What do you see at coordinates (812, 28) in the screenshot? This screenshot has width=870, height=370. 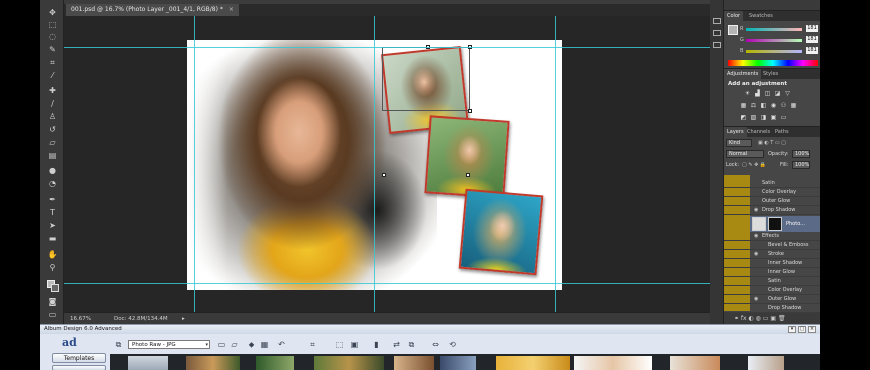 I see `red-value: 181` at bounding box center [812, 28].